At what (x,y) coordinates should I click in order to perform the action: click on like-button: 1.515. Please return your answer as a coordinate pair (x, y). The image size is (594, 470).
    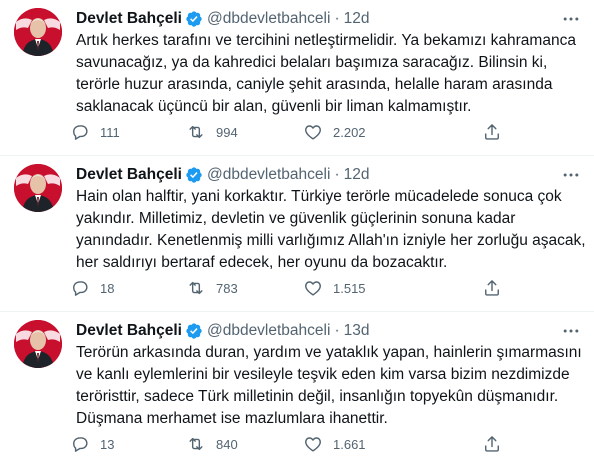
    Looking at the image, I should click on (334, 288).